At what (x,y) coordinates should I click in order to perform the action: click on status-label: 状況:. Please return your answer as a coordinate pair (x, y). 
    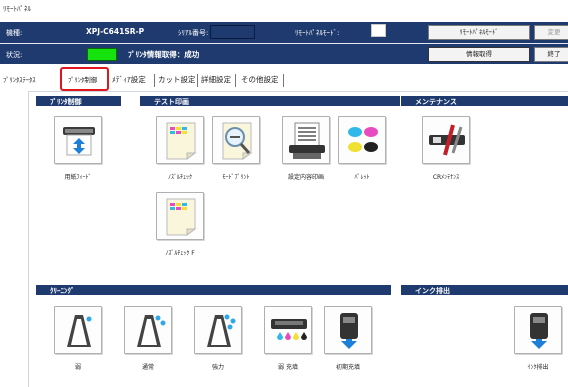
    Looking at the image, I should click on (14, 55).